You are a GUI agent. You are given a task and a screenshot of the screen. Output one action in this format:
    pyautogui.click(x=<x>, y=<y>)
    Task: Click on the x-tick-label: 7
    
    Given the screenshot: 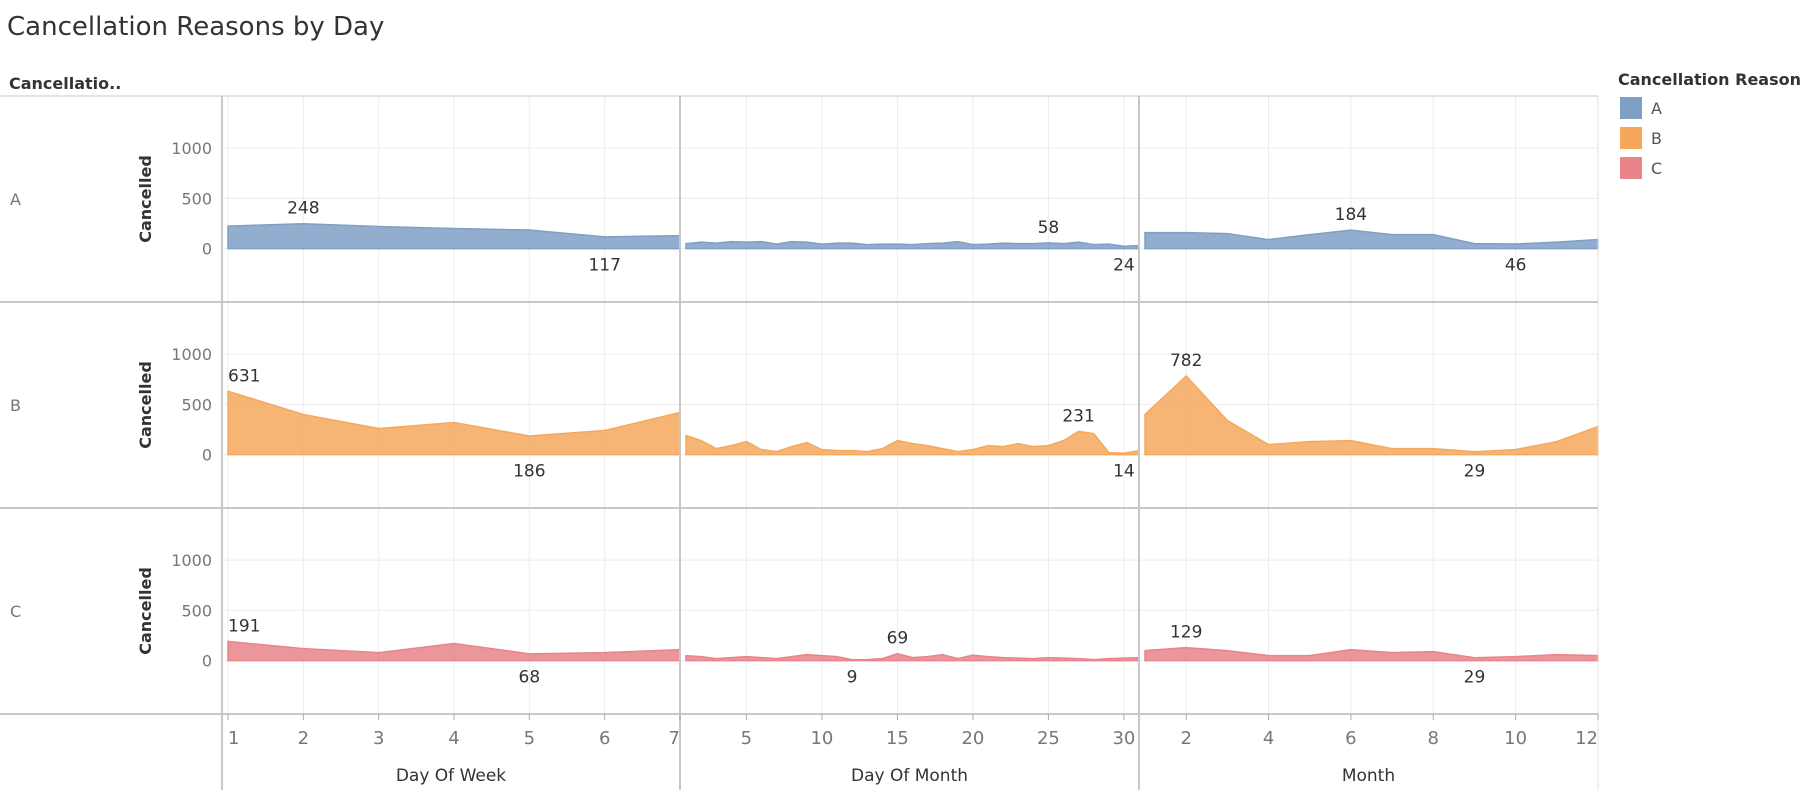 What is the action you would take?
    pyautogui.click(x=674, y=738)
    